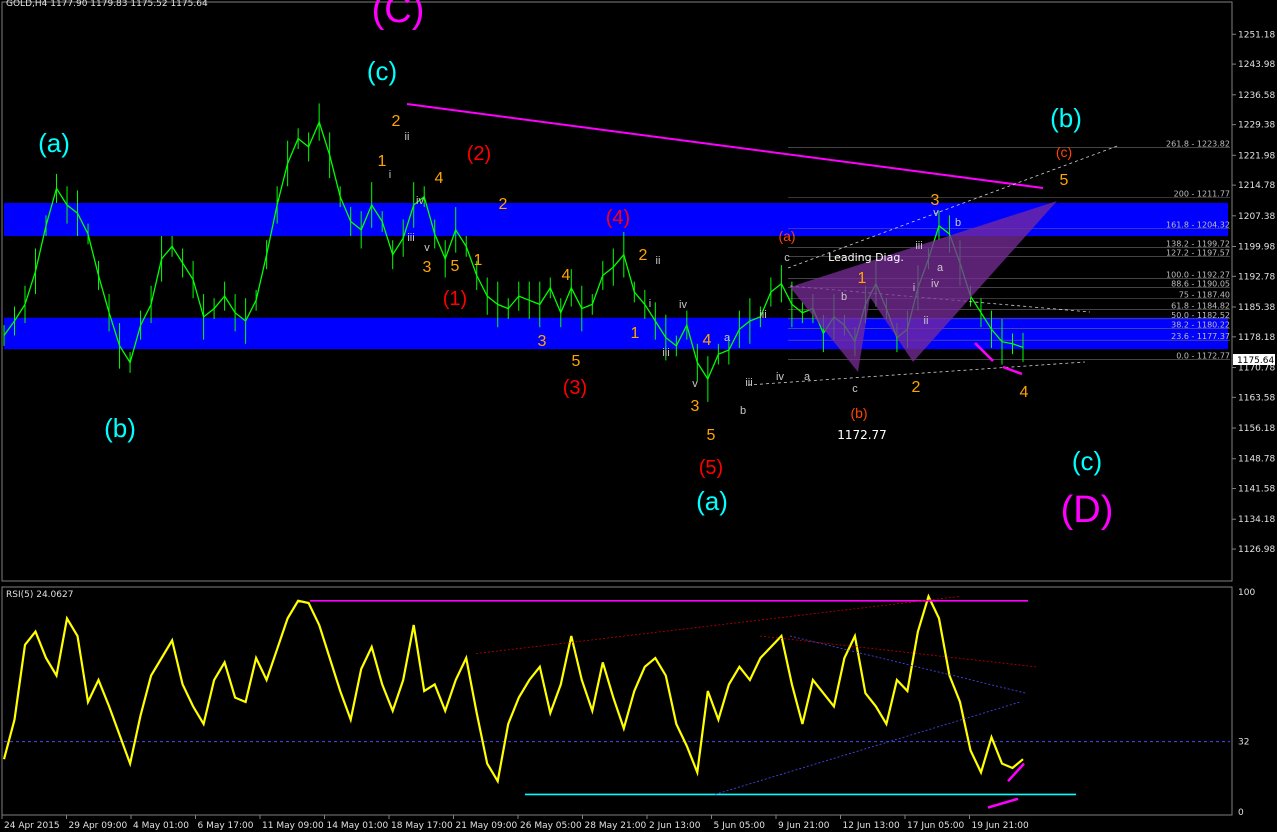  I want to click on x-tick-label: 5 Jun 05:00, so click(740, 826).